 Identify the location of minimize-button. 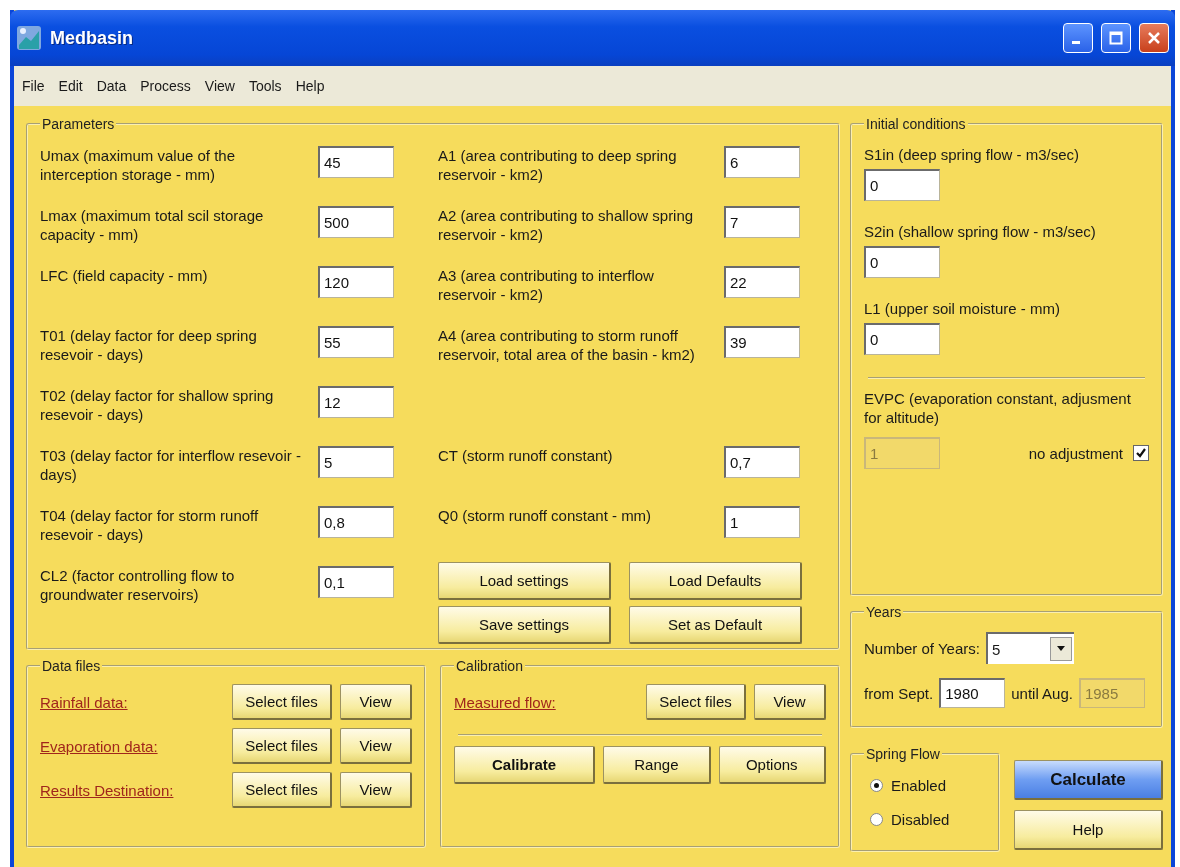
(1078, 38).